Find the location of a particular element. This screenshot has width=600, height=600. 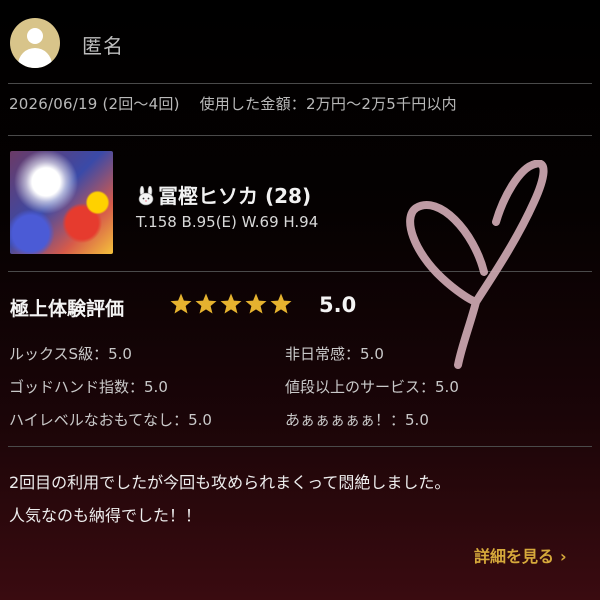

review-meta: 2026/06/19 (2回〜4回) 使用した金額：2万円〜2万5千円以内 is located at coordinates (233, 103).